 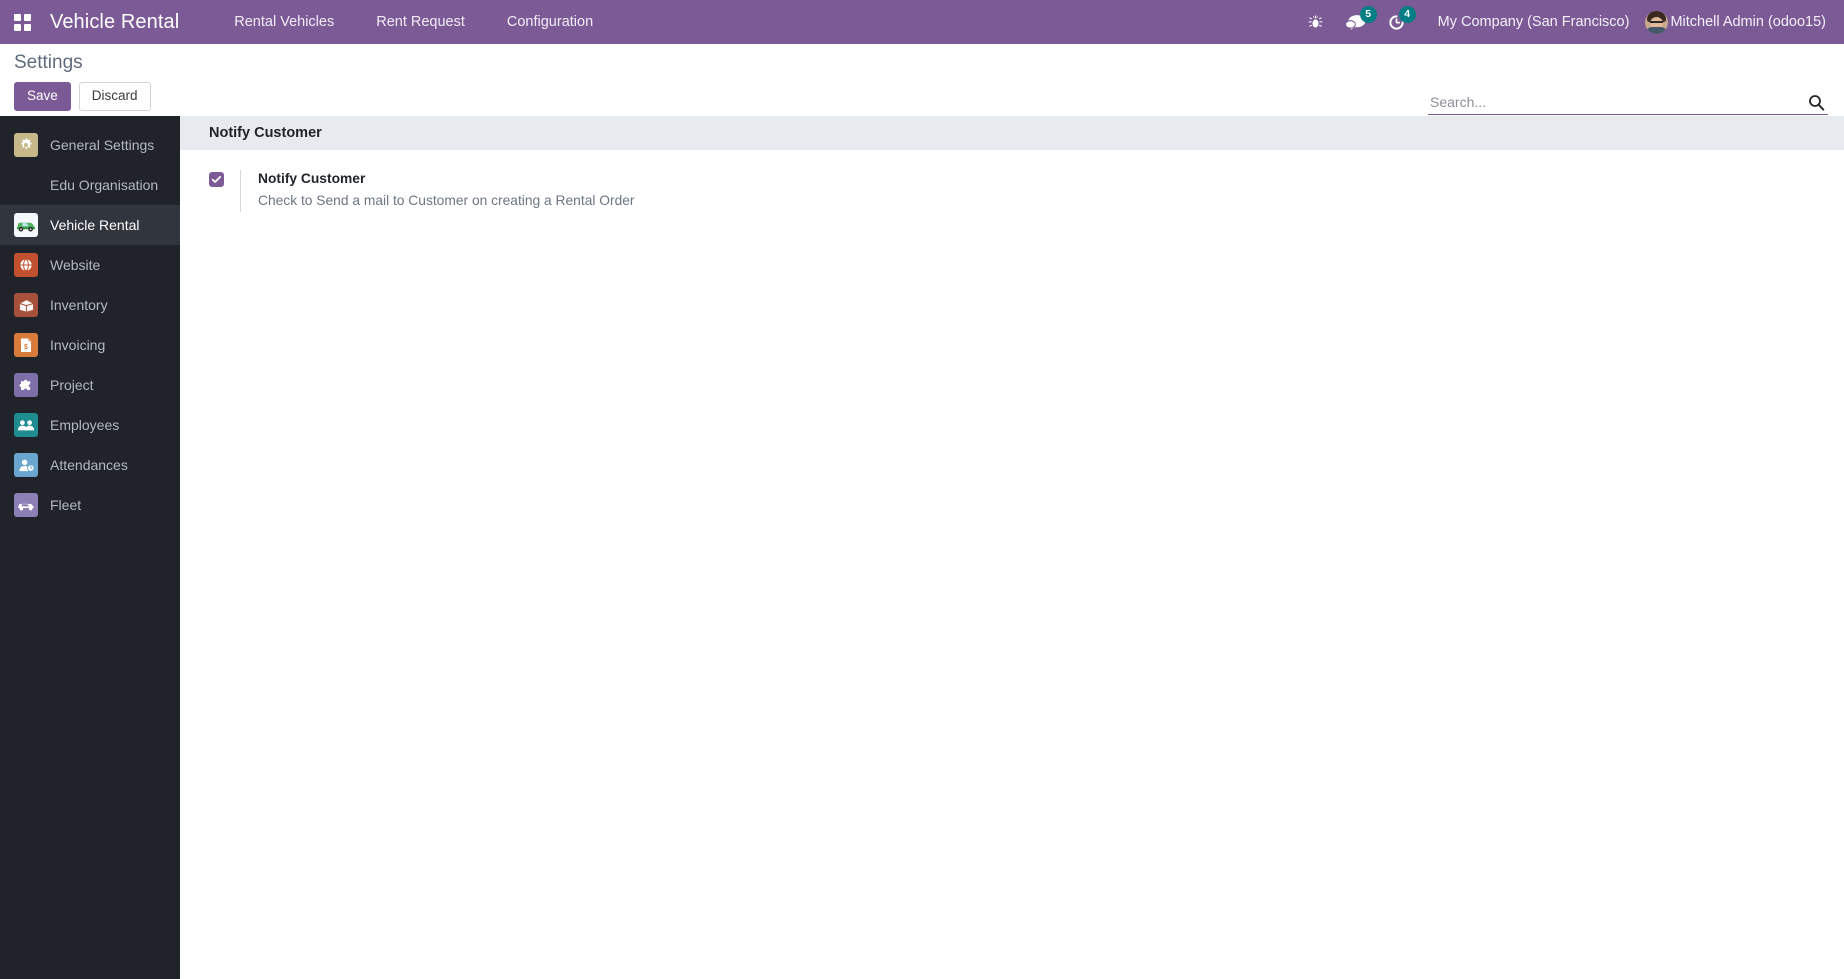 What do you see at coordinates (1614, 102) in the screenshot?
I see `search-input` at bounding box center [1614, 102].